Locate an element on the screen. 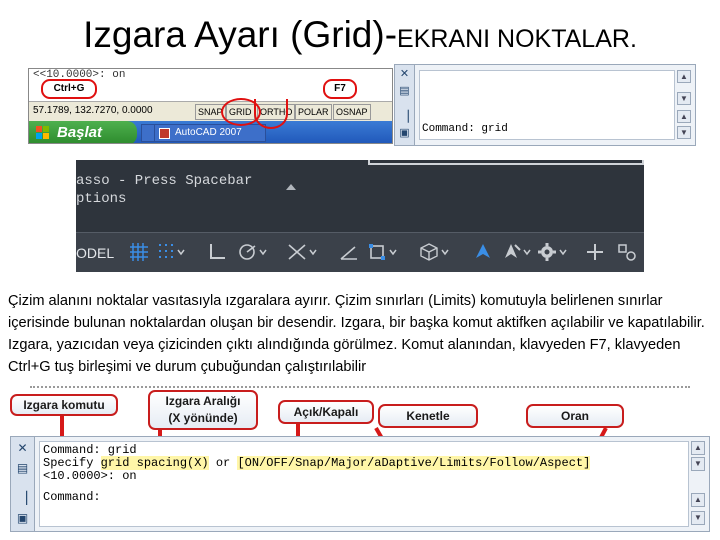  label-izgara-komutu: Izgara komutu is located at coordinates (64, 405).